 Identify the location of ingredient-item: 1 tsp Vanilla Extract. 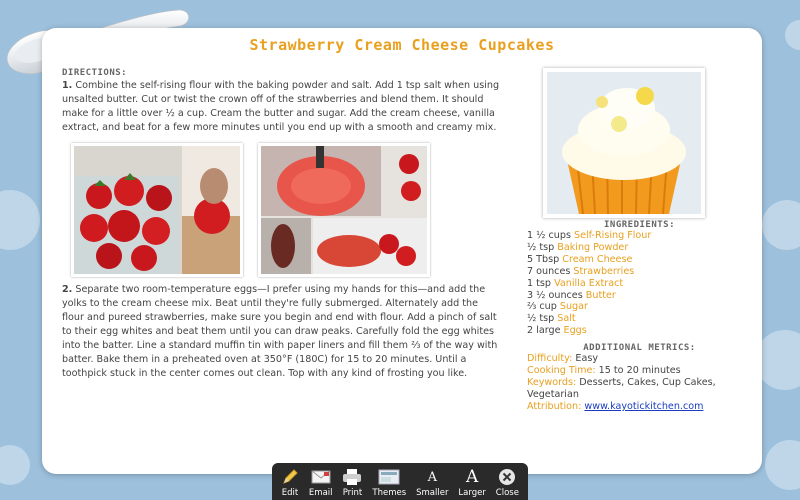
(575, 283).